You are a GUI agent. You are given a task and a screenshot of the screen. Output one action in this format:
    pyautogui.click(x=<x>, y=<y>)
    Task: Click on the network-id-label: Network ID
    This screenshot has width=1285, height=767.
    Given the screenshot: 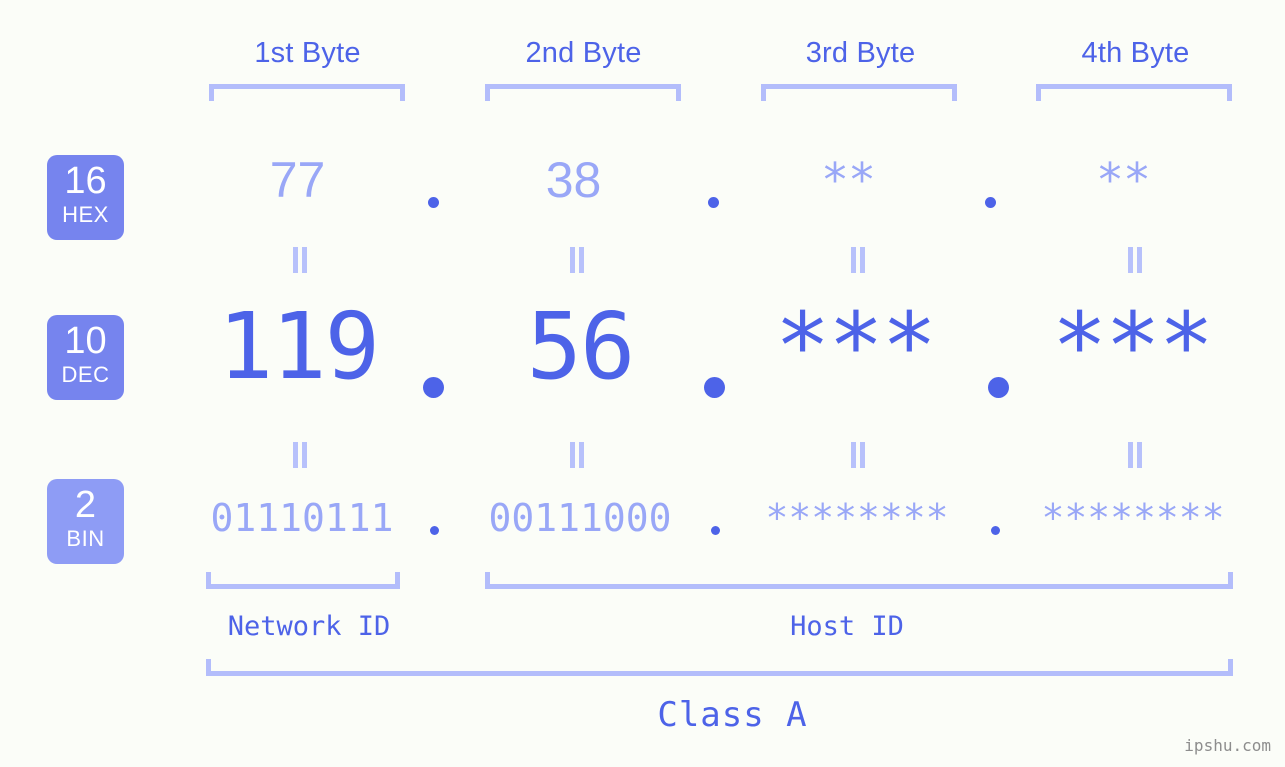 What is the action you would take?
    pyautogui.click(x=309, y=626)
    